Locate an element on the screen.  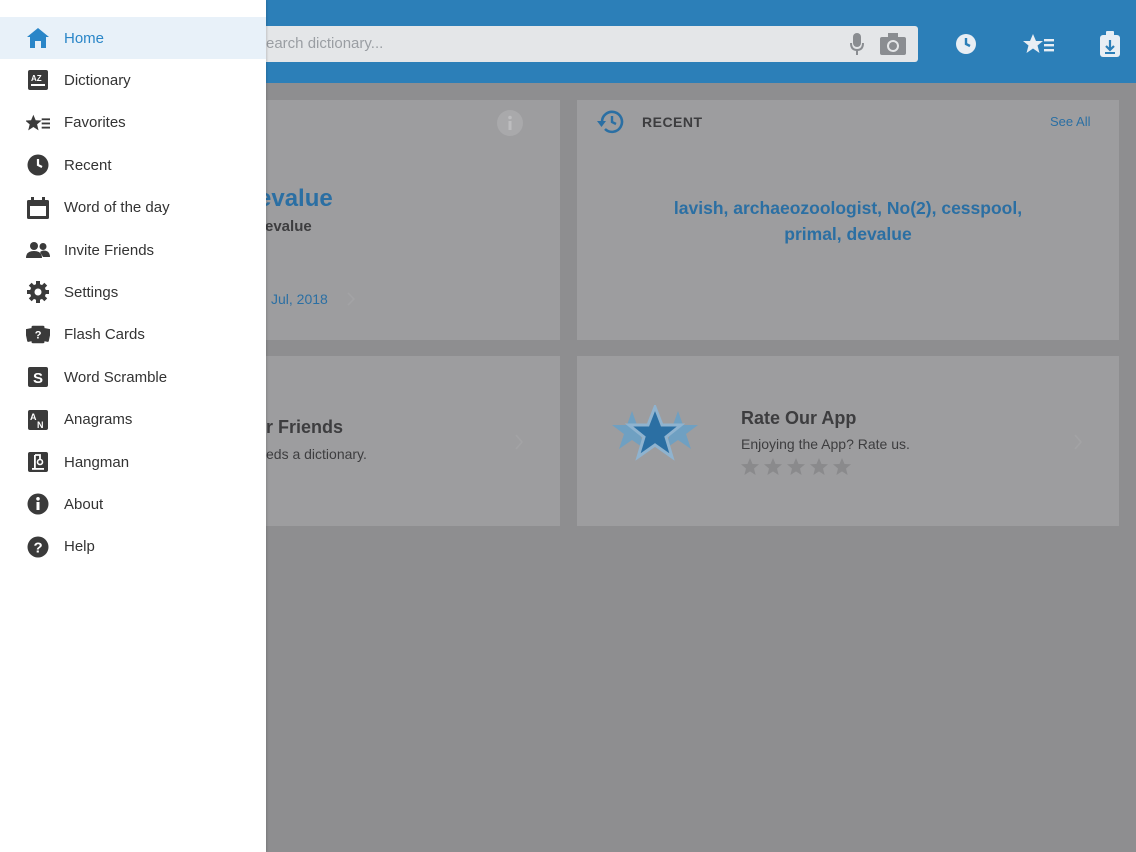
gear-icon is located at coordinates (38, 292).